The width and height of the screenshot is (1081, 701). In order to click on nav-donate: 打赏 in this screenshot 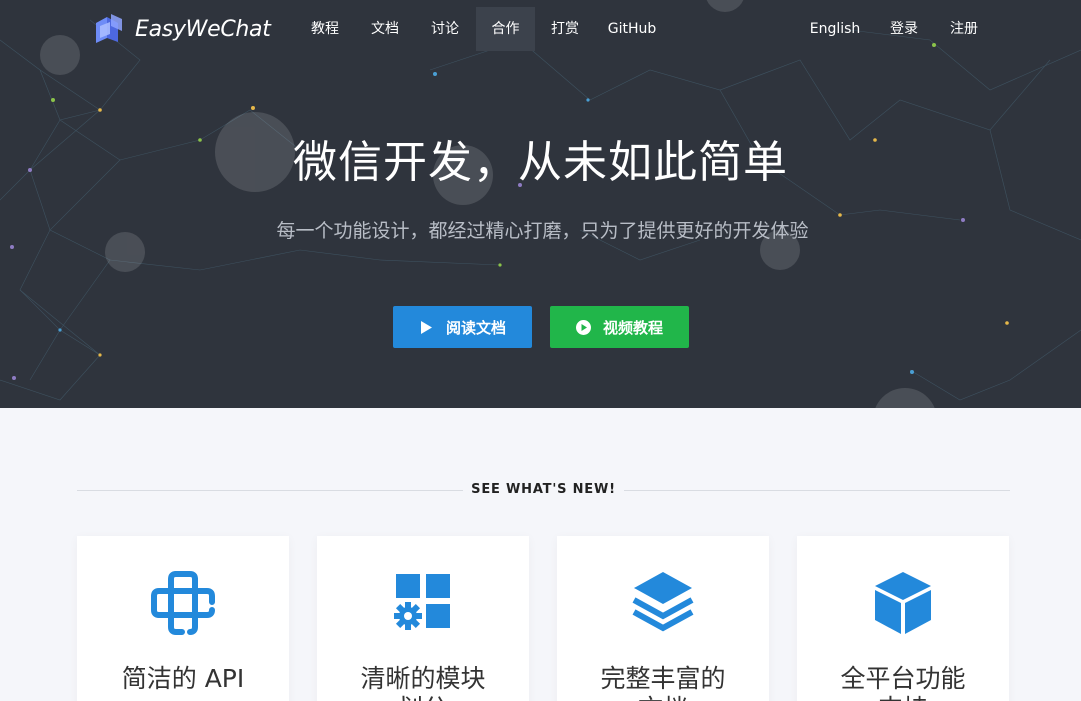, I will do `click(565, 29)`.